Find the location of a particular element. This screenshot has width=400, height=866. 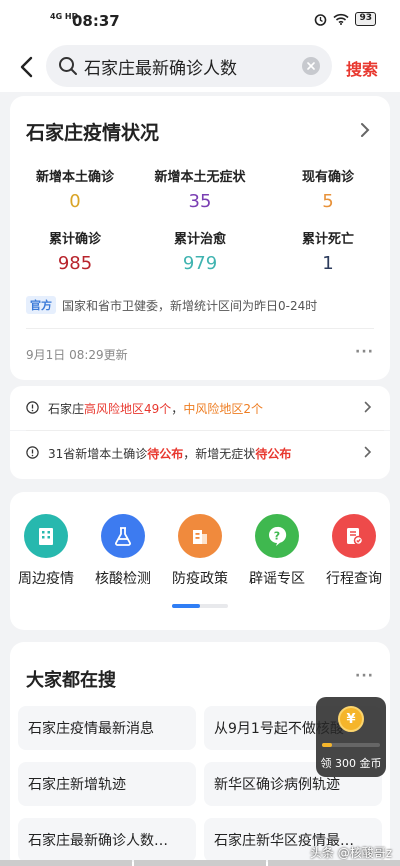

stat-label: 现有确诊 is located at coordinates (327, 177).